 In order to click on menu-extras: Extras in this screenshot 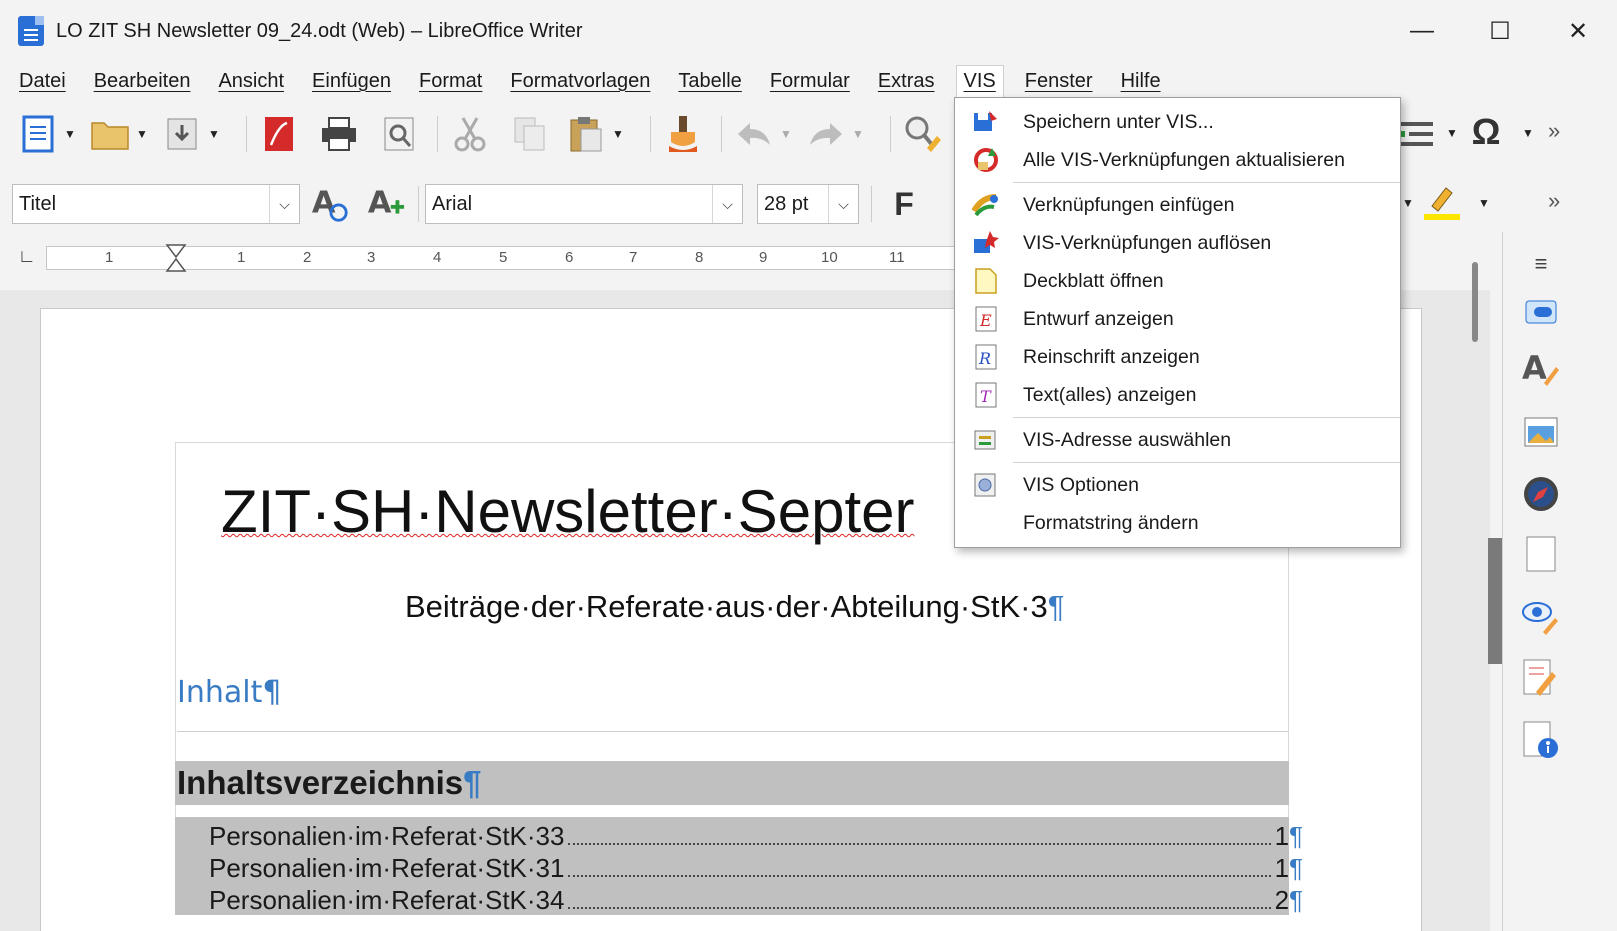, I will do `click(906, 81)`.